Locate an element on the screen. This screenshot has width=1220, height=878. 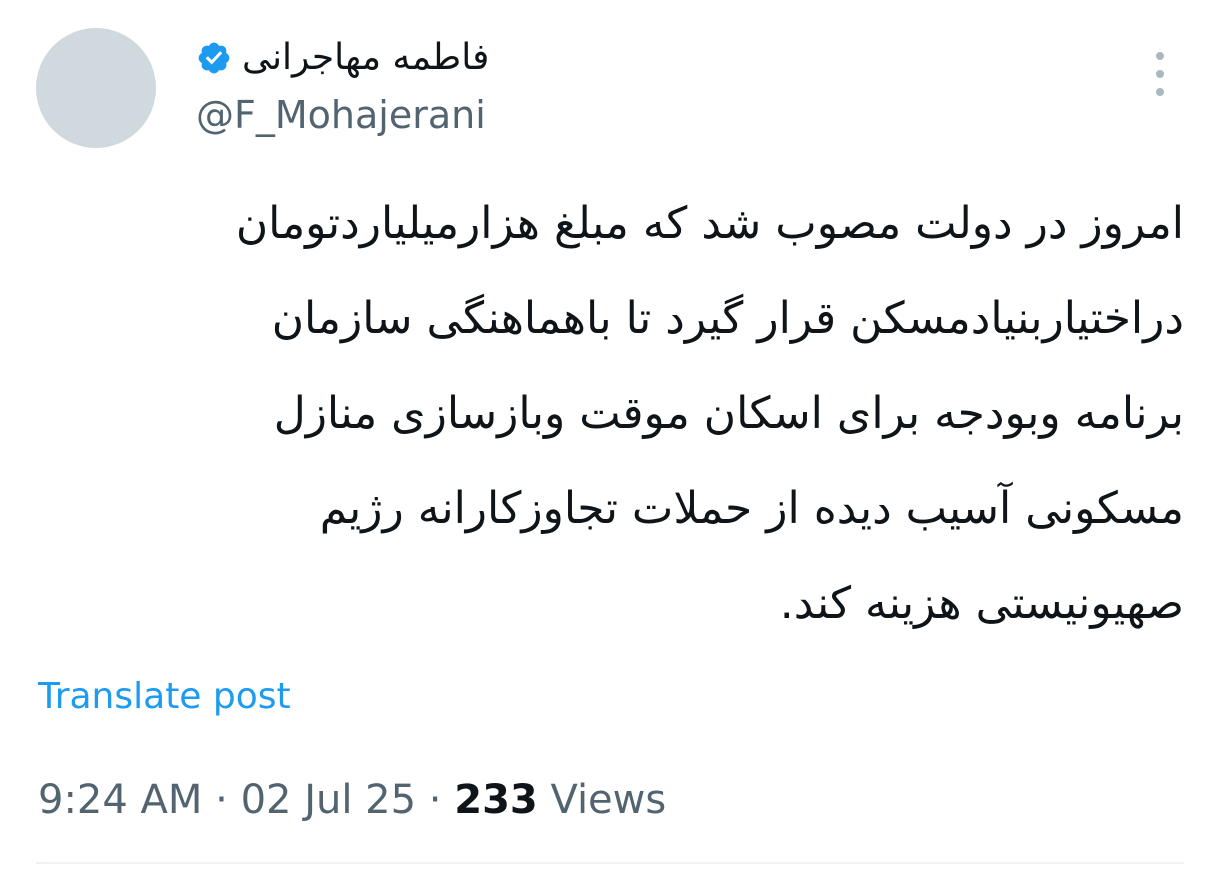
views-count: 233 is located at coordinates (496, 800).